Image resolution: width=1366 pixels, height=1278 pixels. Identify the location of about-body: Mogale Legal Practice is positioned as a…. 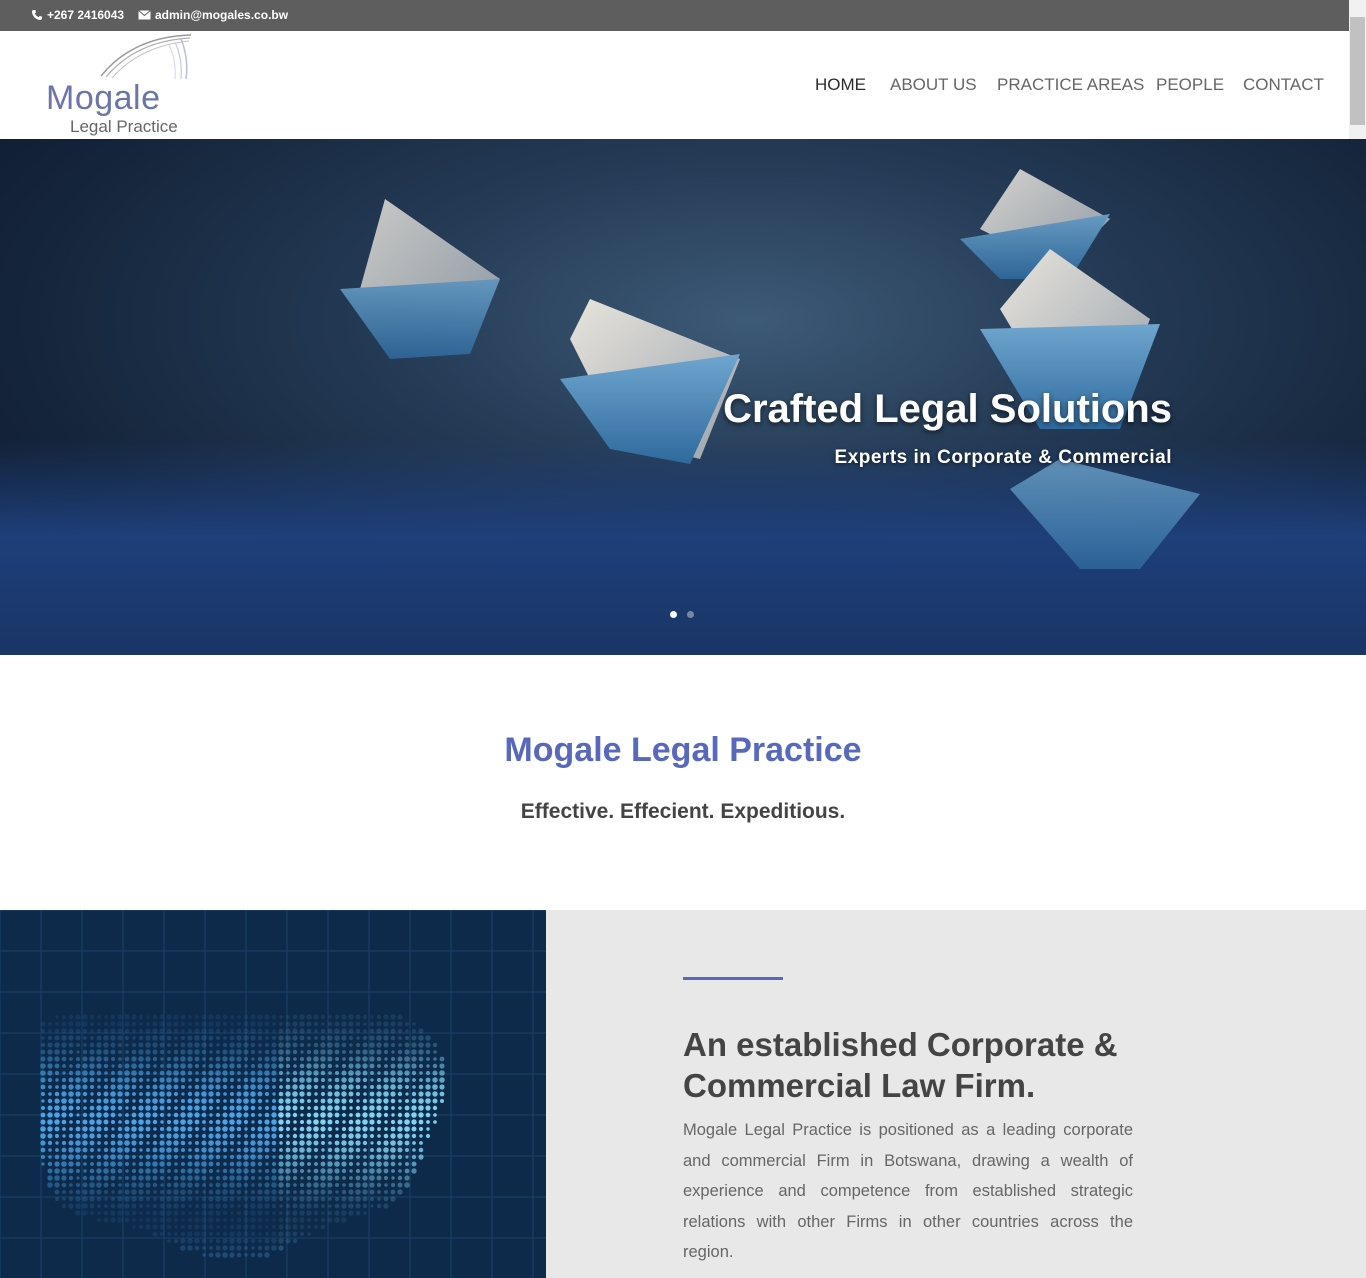
(908, 1191).